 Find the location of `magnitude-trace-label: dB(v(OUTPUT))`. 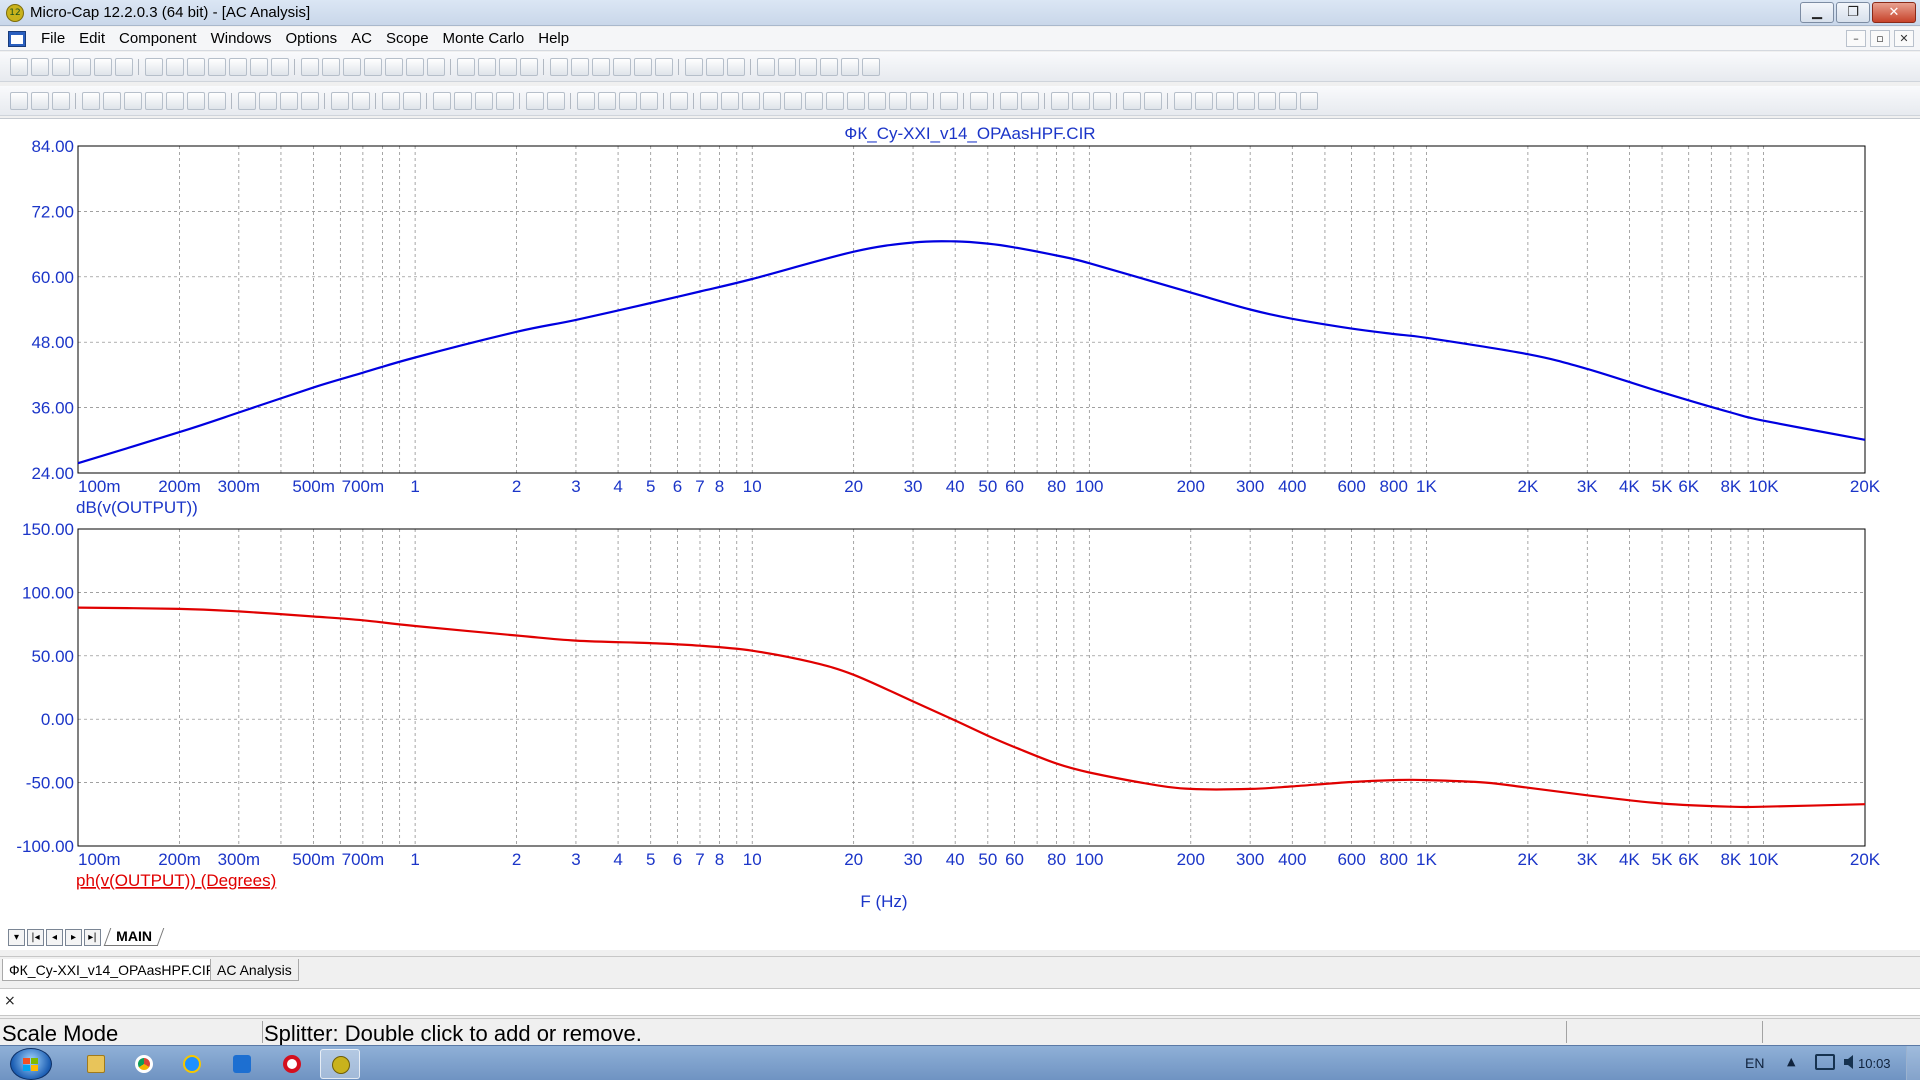

magnitude-trace-label: dB(v(OUTPUT)) is located at coordinates (137, 507).